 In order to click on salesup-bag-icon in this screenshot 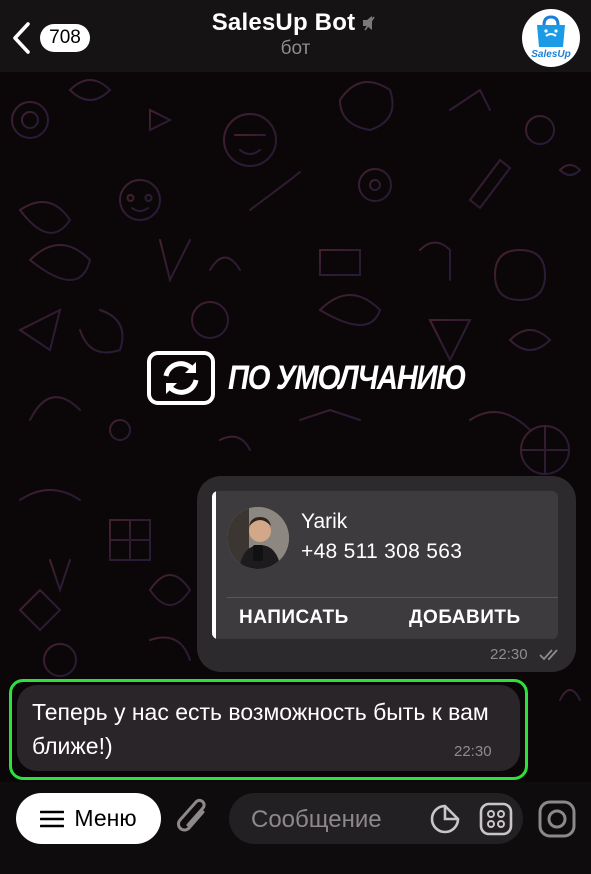, I will do `click(551, 31)`.